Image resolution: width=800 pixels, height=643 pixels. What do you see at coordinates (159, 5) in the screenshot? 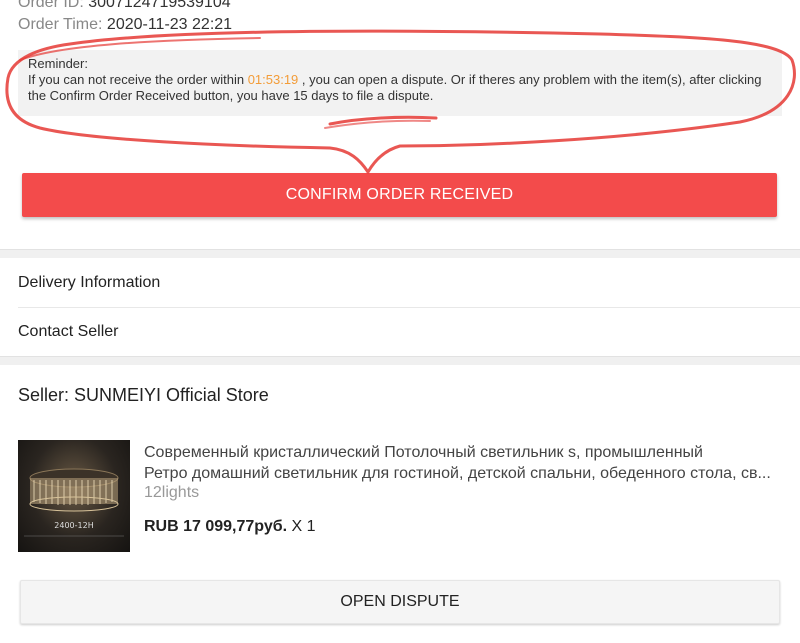
I see `order-id-value: 3007124719539104` at bounding box center [159, 5].